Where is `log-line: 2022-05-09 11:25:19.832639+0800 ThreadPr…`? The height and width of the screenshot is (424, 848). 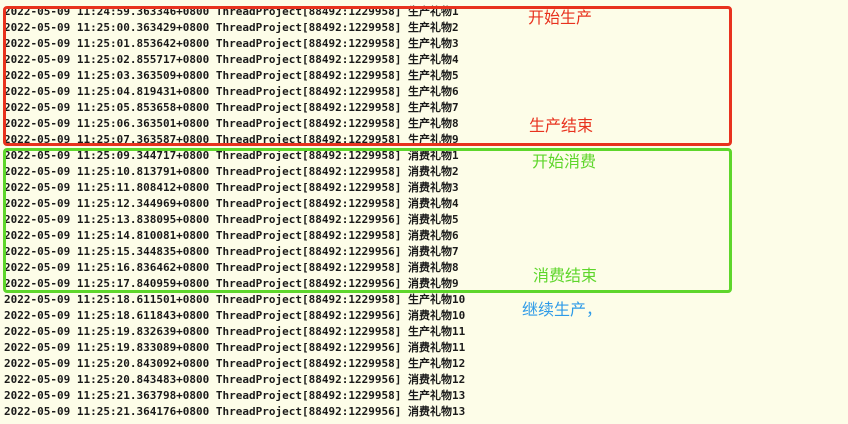 log-line: 2022-05-09 11:25:19.832639+0800 ThreadPr… is located at coordinates (235, 331).